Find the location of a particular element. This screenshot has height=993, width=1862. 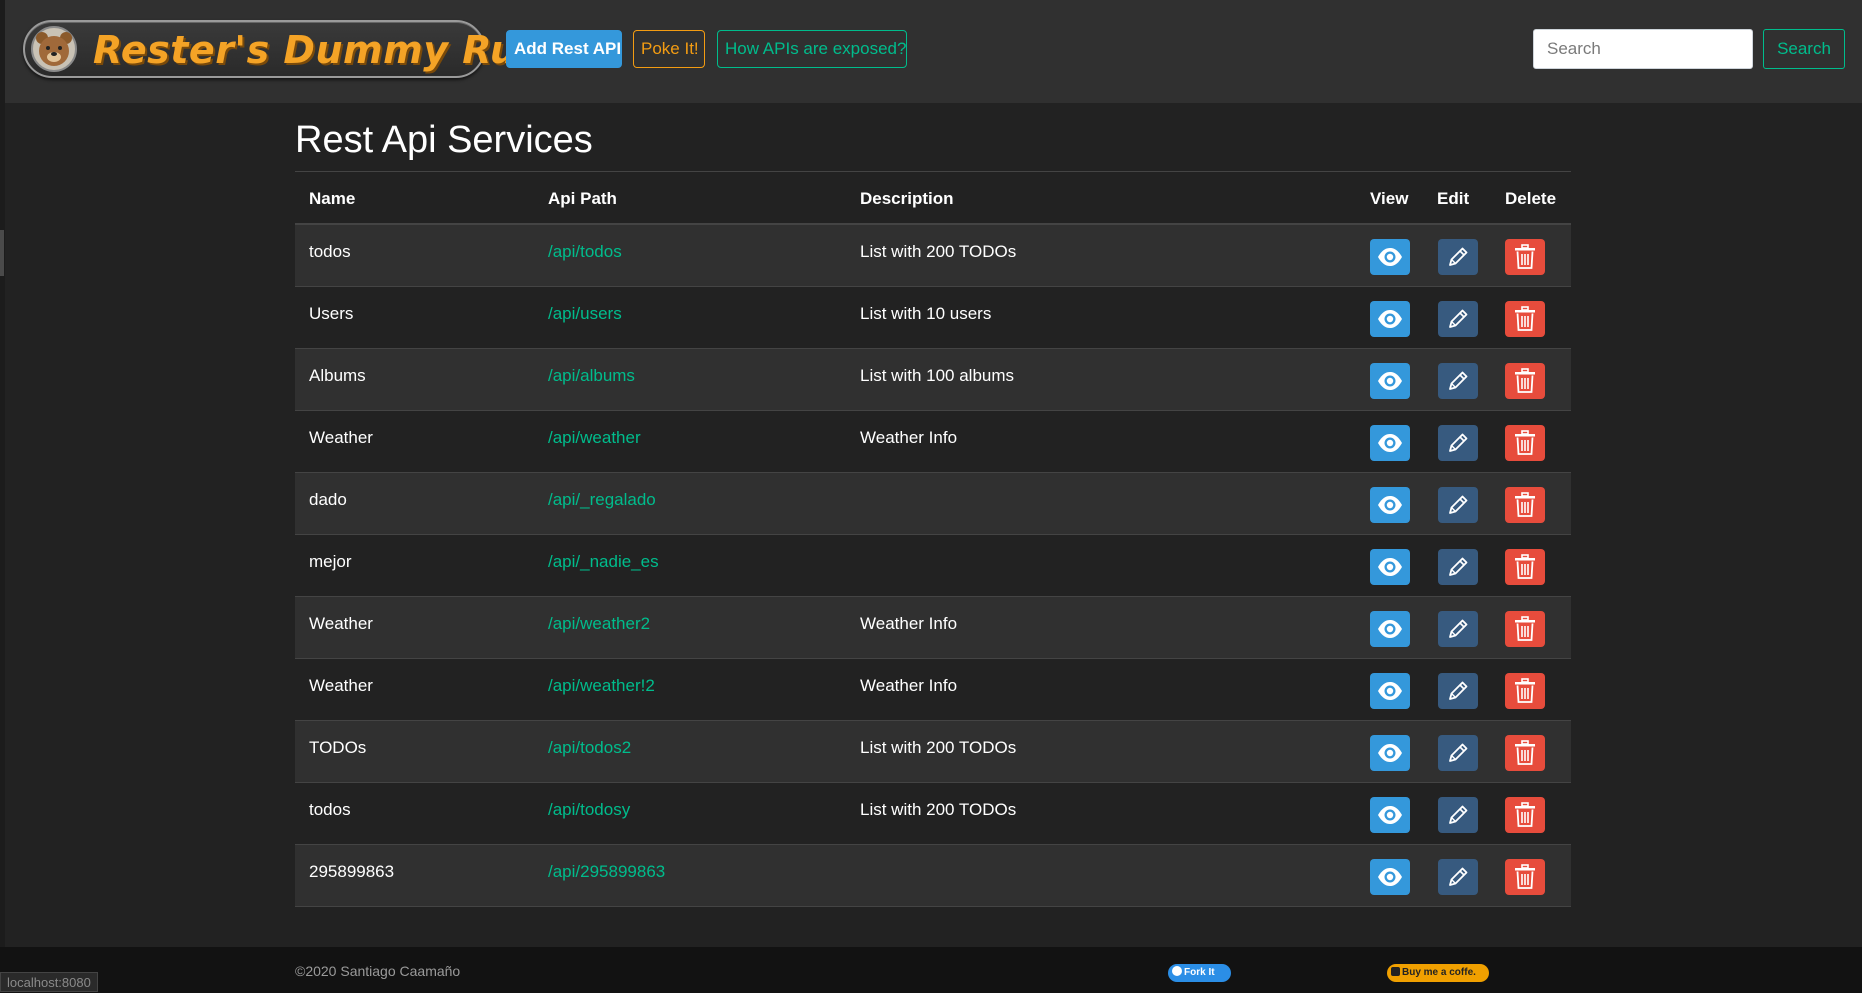

service-name: TODOs is located at coordinates (338, 747).